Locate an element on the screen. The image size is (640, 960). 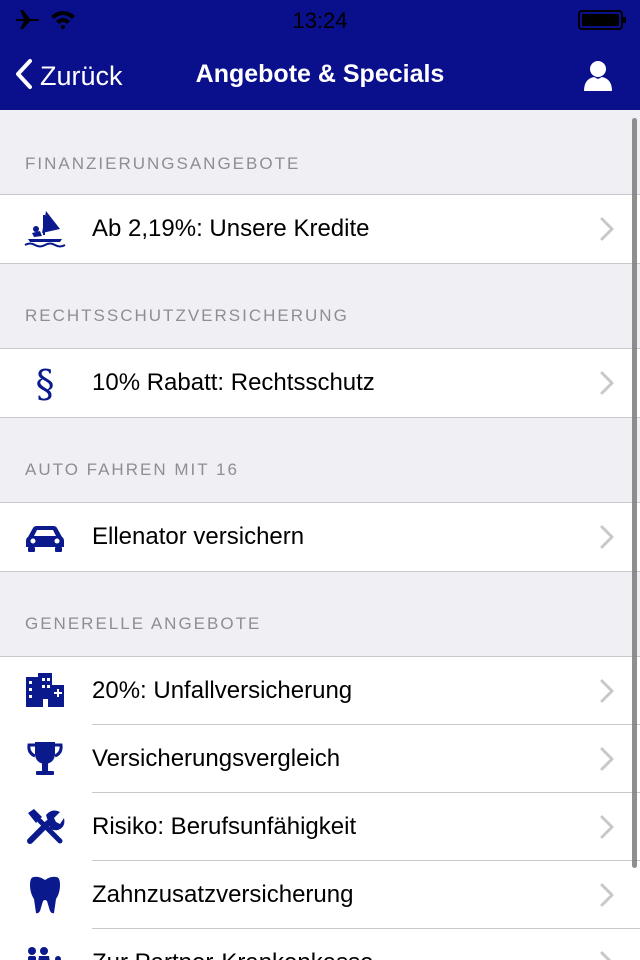
person-icon is located at coordinates (598, 79).